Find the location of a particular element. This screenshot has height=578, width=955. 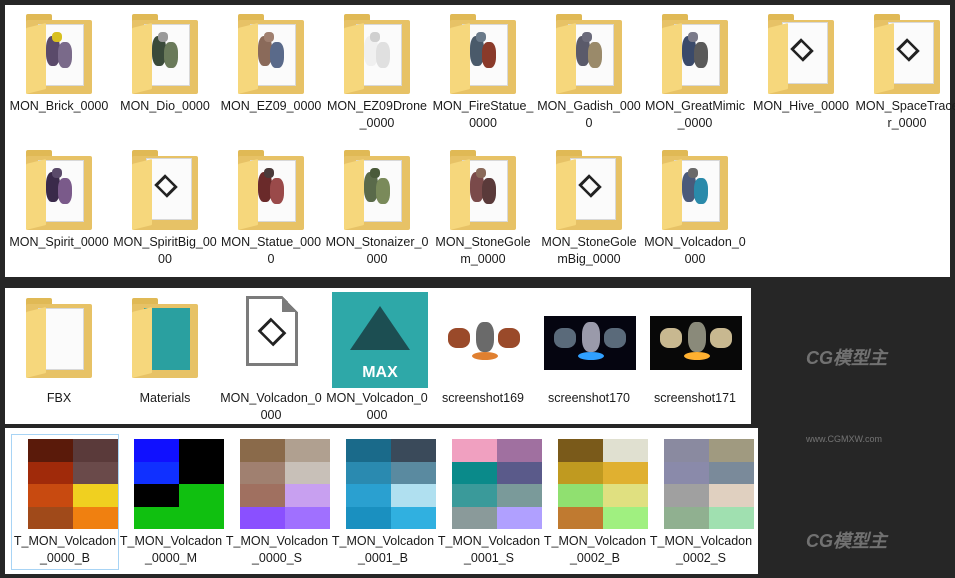

file-name: T_MON_Volcadon_0000_M is located at coordinates (171, 549).